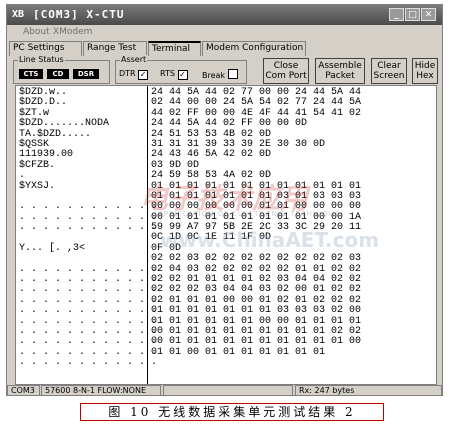 Image resolution: width=467 pixels, height=428 pixels. I want to click on status-blank, so click(228, 390).